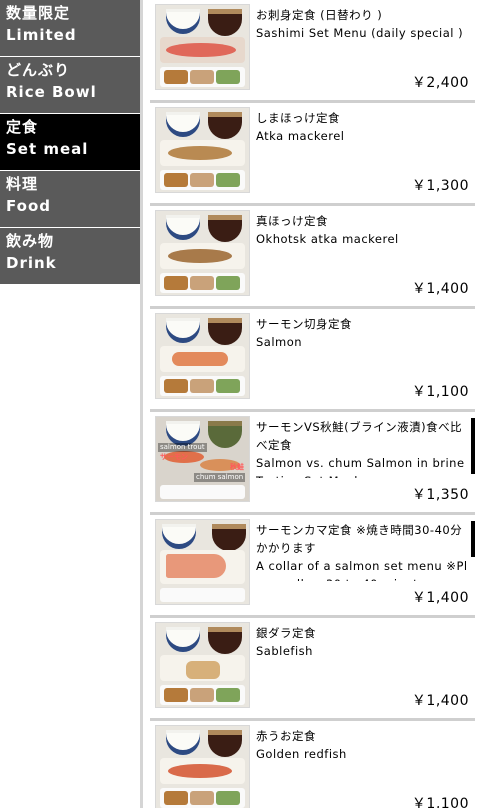  What do you see at coordinates (362, 757) in the screenshot?
I see `menu-item-description: 赤うお定食 Golden redfish` at bounding box center [362, 757].